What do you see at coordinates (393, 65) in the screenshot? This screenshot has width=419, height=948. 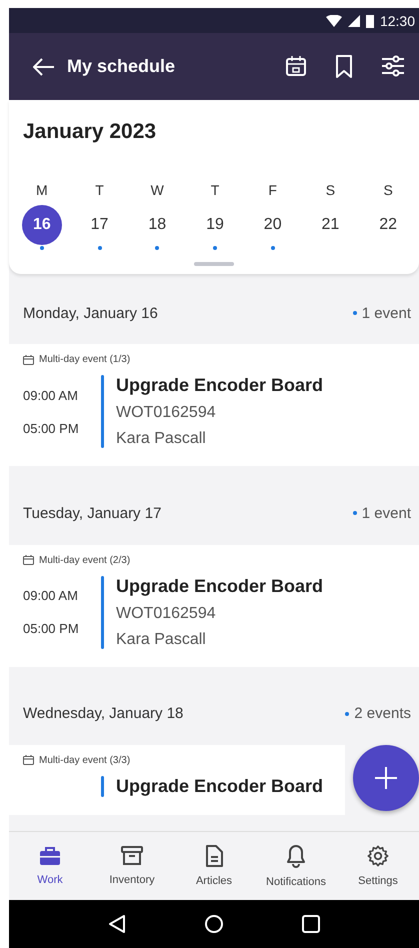 I see `filter-sliders-icon` at bounding box center [393, 65].